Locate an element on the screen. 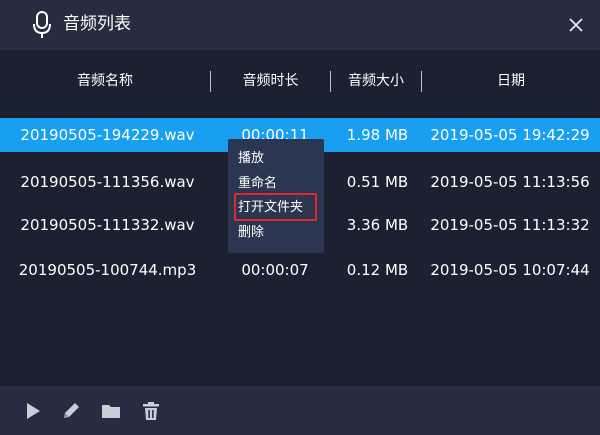 The image size is (600, 435). close-button is located at coordinates (576, 25).